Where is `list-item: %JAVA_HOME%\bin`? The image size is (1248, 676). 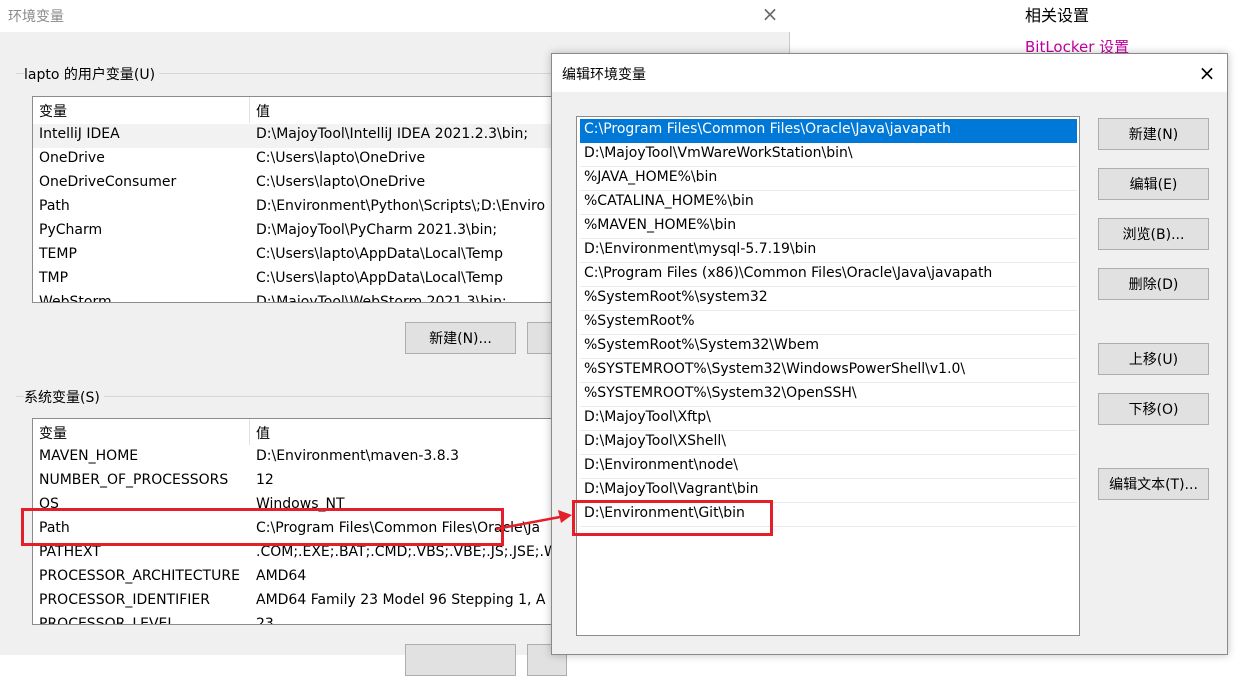 list-item: %JAVA_HOME%\bin is located at coordinates (828, 179).